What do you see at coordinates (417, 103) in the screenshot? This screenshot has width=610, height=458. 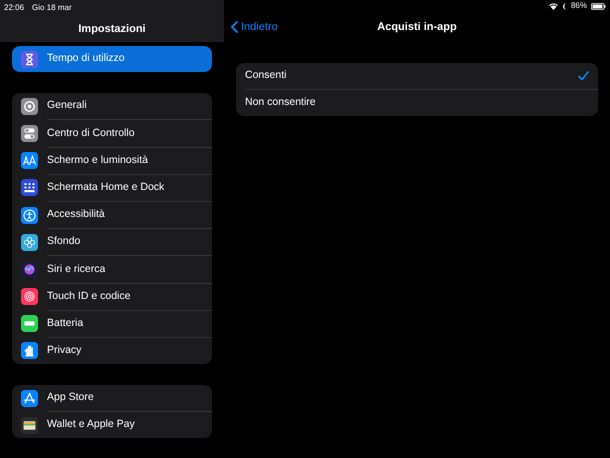 I see `option-row: Non consentire` at bounding box center [417, 103].